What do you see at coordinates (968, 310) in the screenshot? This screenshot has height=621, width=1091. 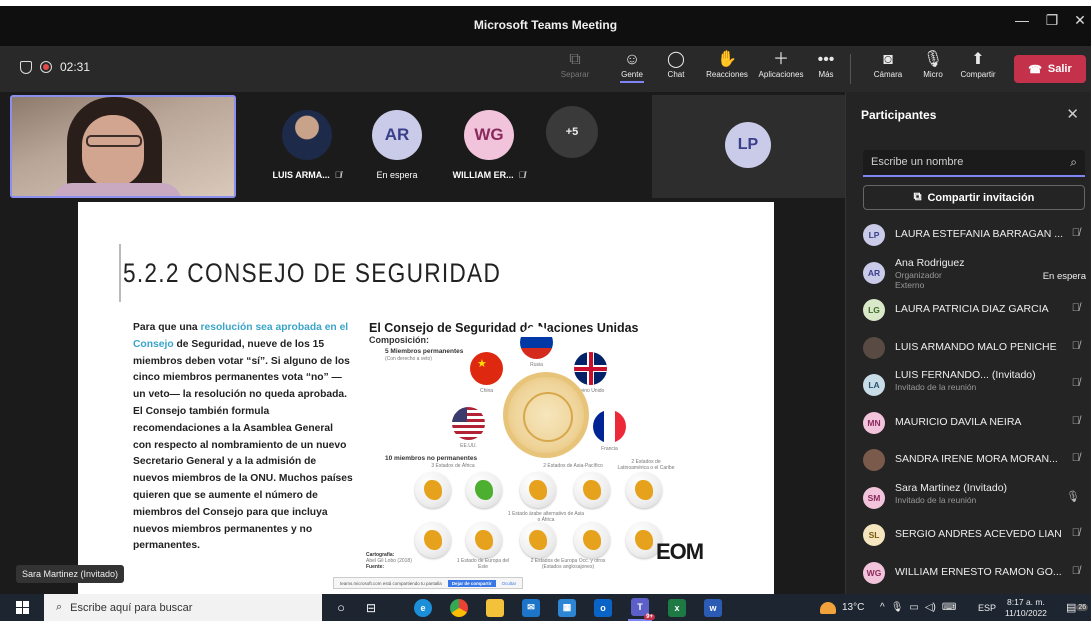 I see `participant-row: LG LAURA PATRICIA DIAZ GARCIA 🎙̸` at bounding box center [968, 310].